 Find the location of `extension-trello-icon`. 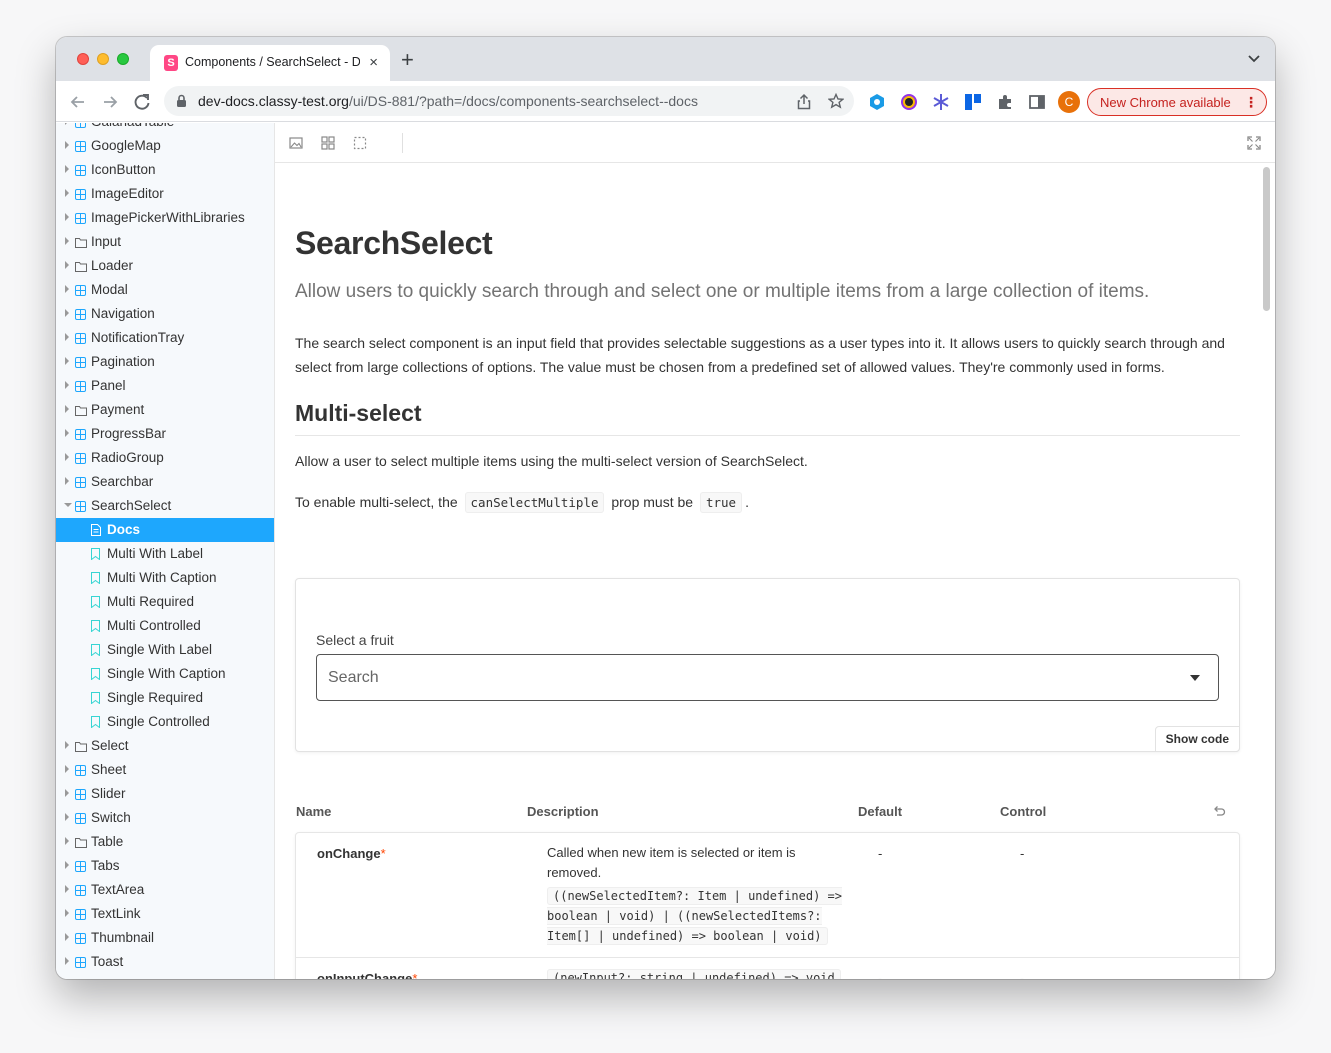

extension-trello-icon is located at coordinates (973, 102).